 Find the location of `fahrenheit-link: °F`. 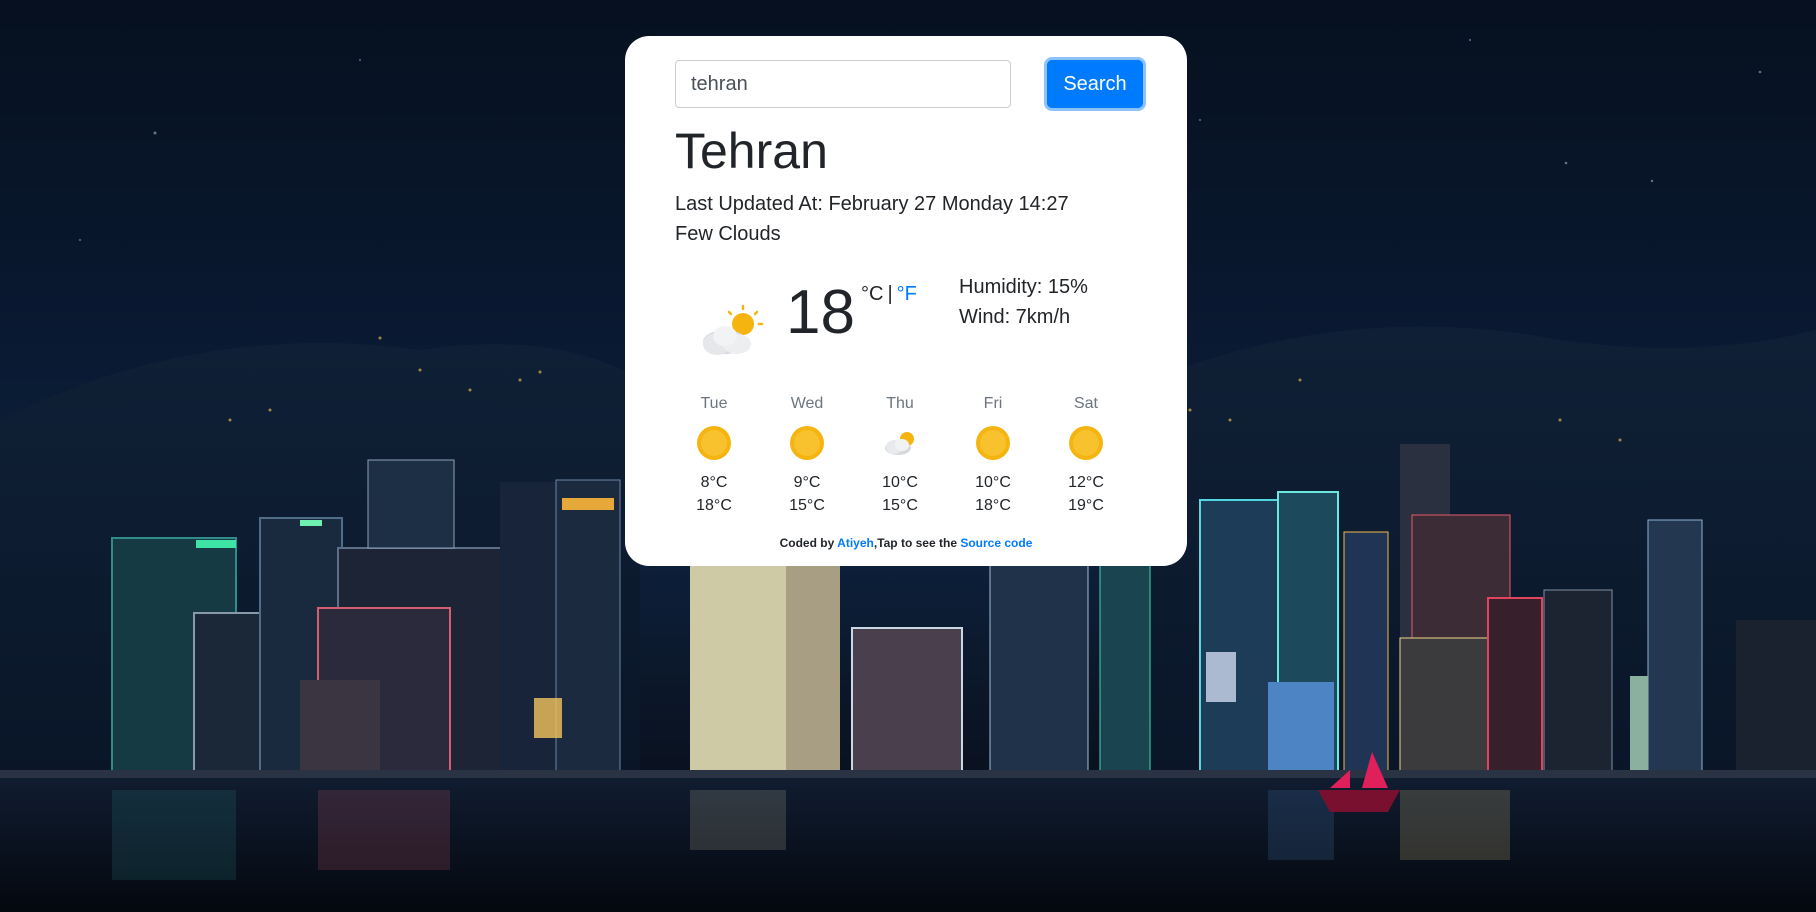

fahrenheit-link: °F is located at coordinates (907, 294).